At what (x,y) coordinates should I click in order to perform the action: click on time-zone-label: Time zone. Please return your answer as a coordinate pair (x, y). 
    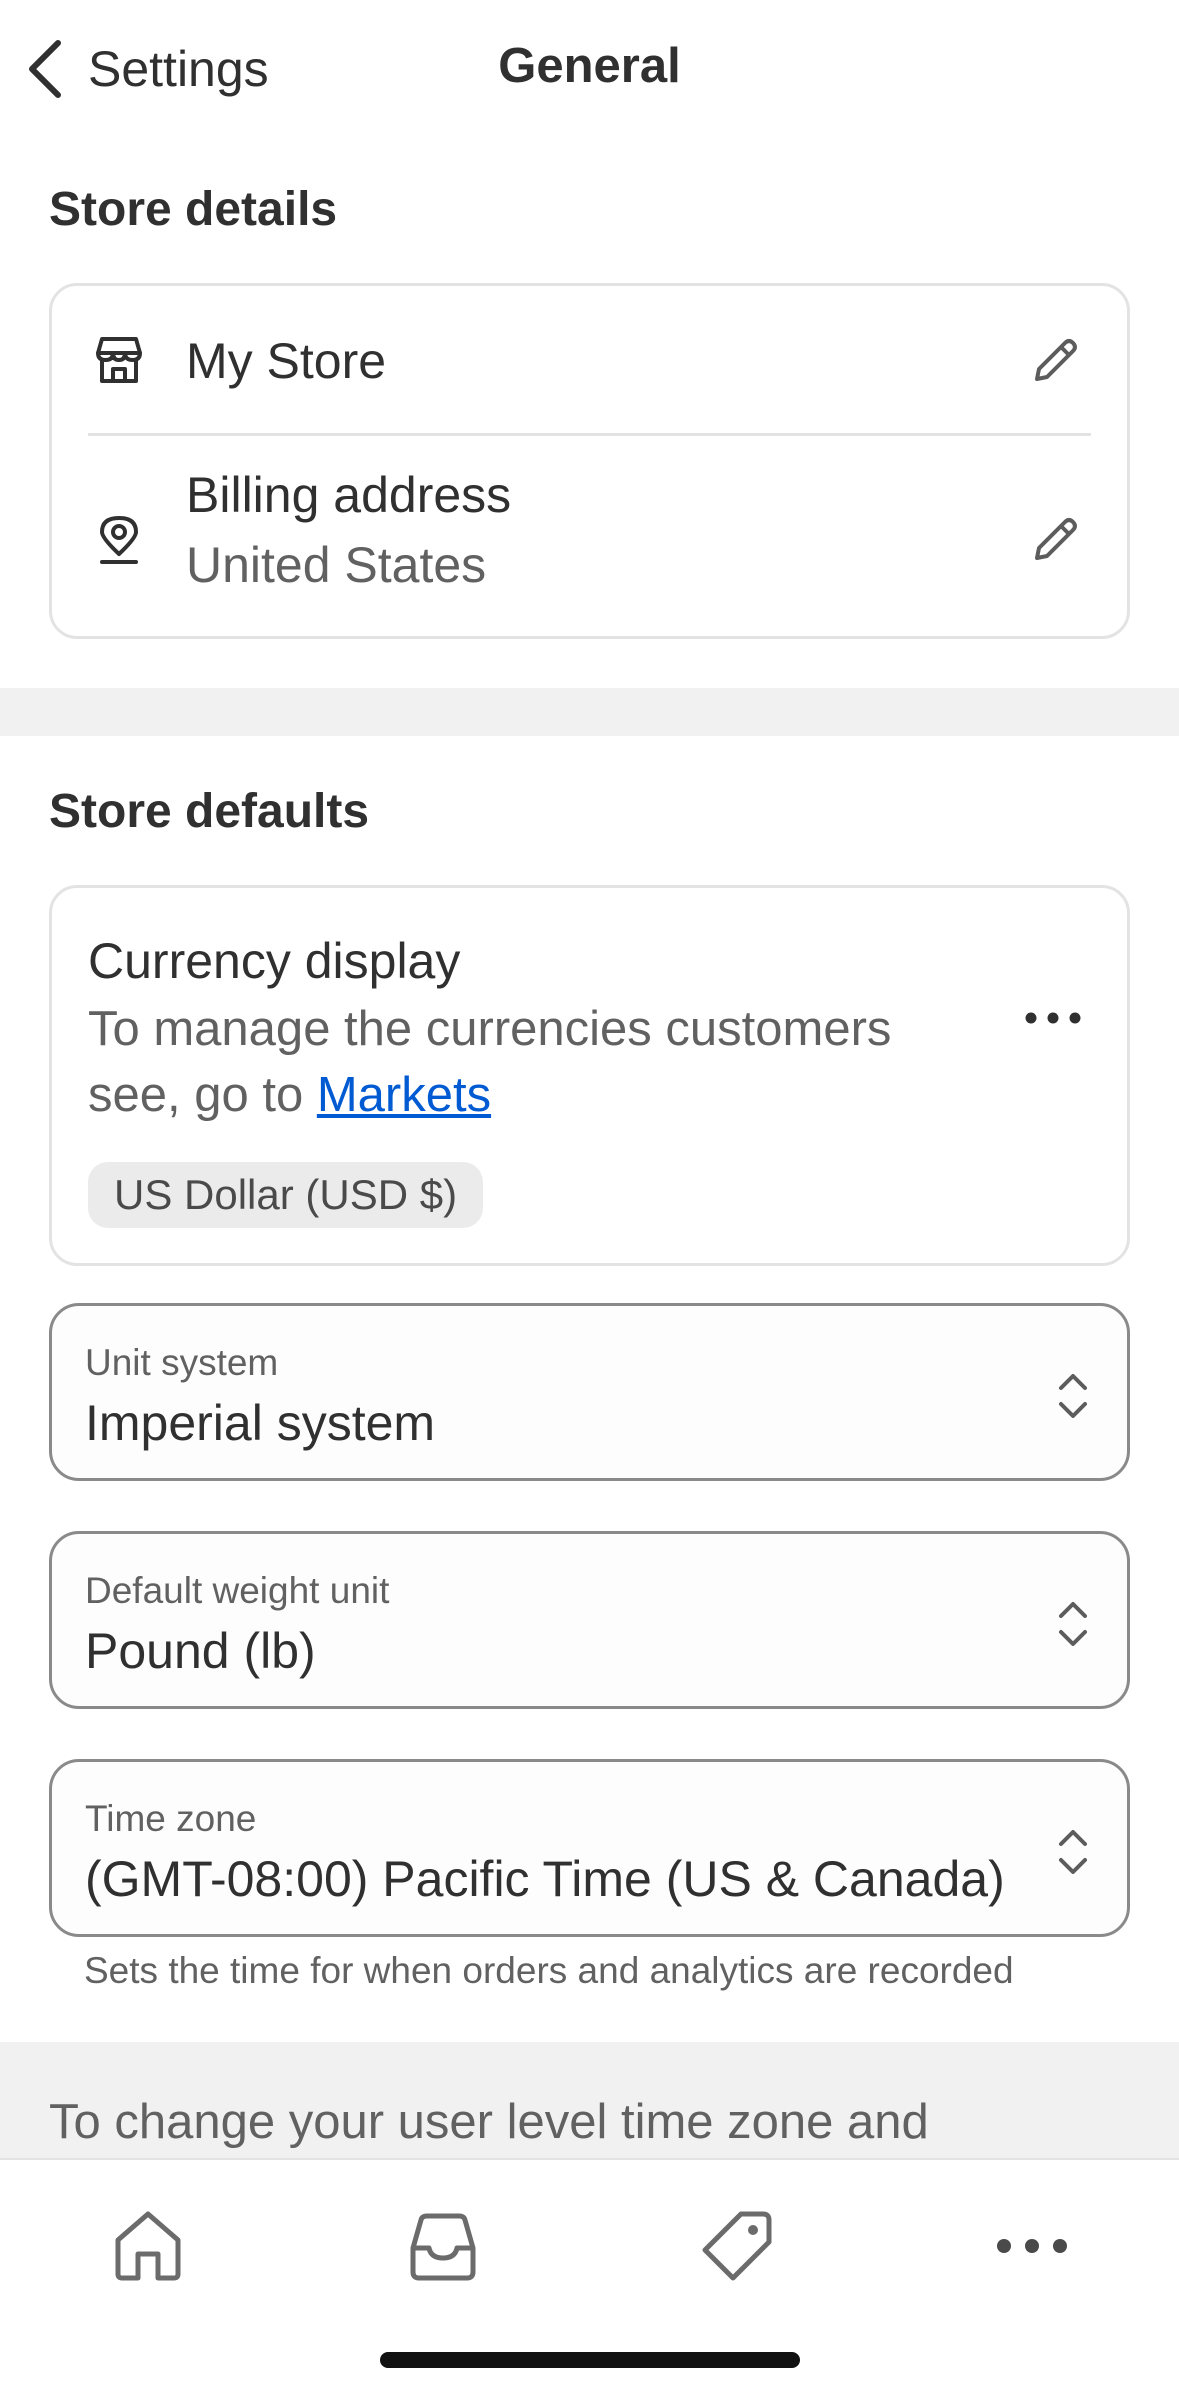
    Looking at the image, I should click on (171, 1818).